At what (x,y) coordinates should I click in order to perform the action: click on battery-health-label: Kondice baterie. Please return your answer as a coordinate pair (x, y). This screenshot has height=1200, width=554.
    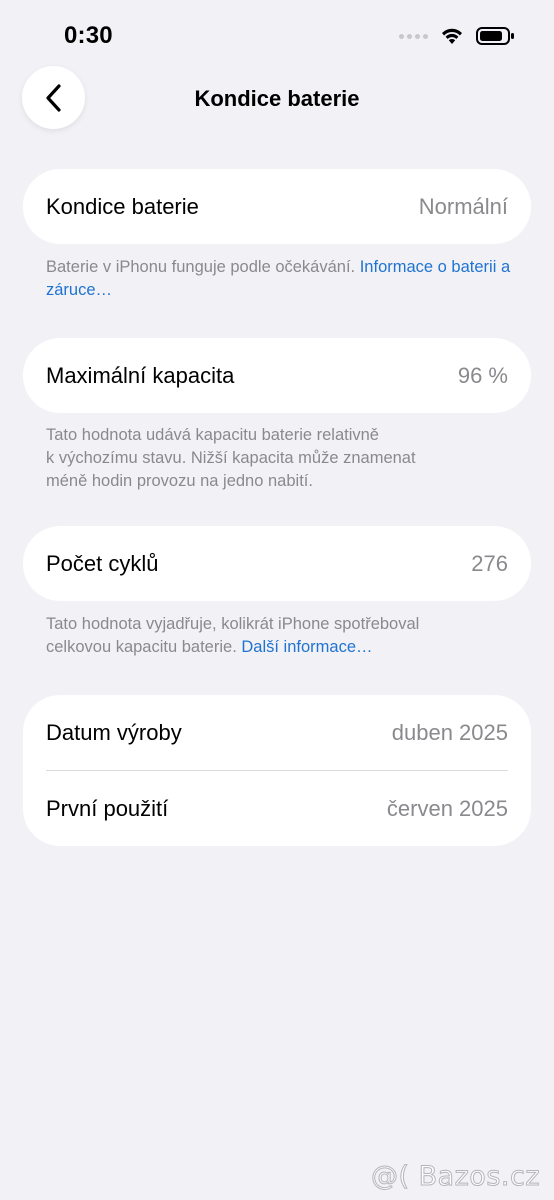
    Looking at the image, I should click on (122, 206).